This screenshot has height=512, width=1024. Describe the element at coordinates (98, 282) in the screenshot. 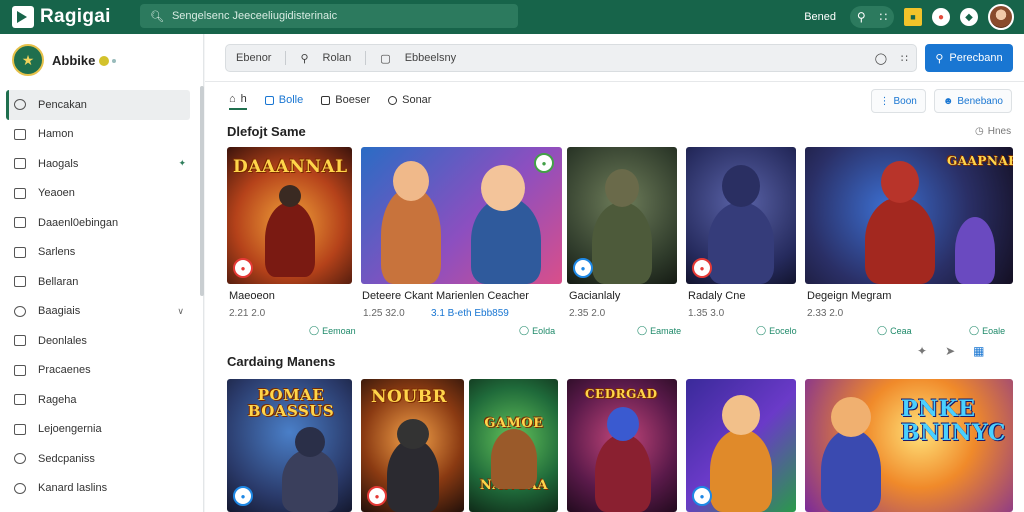

I see `sidebar-item-bellaran: Bellaran` at that location.